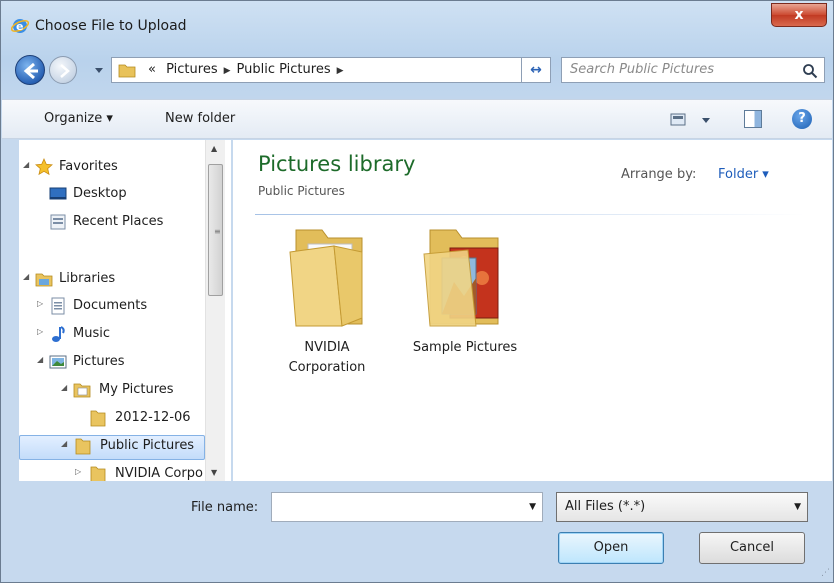  I want to click on back-button, so click(30, 70).